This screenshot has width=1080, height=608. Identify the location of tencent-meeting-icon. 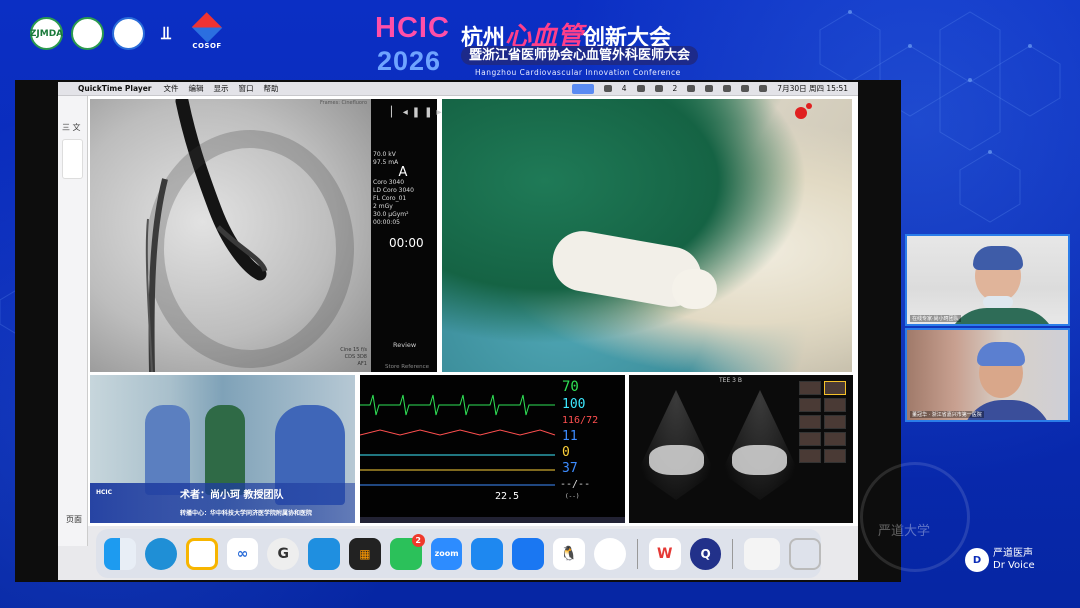
(324, 553).